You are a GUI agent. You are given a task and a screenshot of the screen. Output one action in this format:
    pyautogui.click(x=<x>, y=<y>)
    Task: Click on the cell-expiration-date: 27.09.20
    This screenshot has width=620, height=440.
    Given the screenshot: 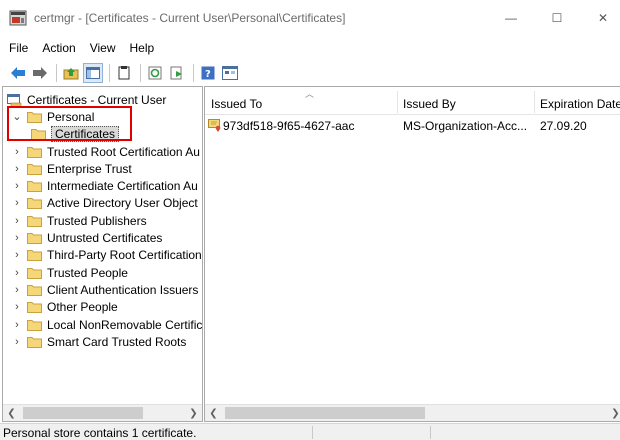 What is the action you would take?
    pyautogui.click(x=563, y=126)
    